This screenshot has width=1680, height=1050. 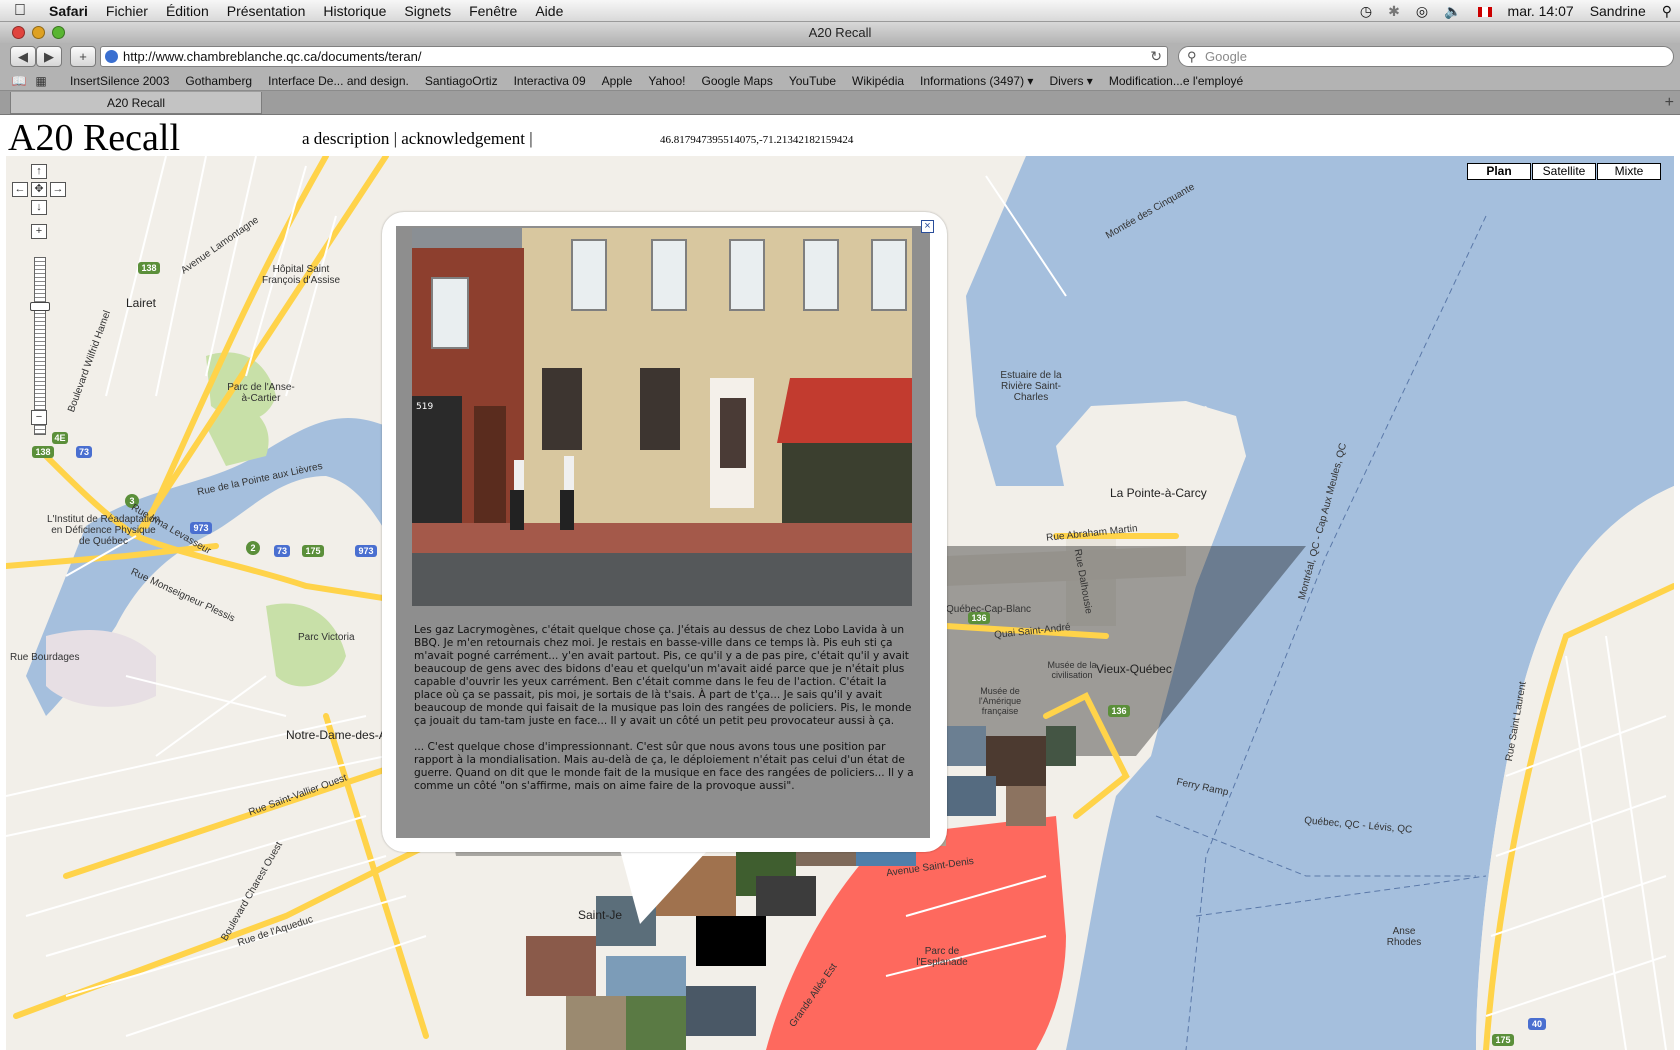 I want to click on map-label: Estuaire de la Rivière Saint-Charles, so click(x=1031, y=386).